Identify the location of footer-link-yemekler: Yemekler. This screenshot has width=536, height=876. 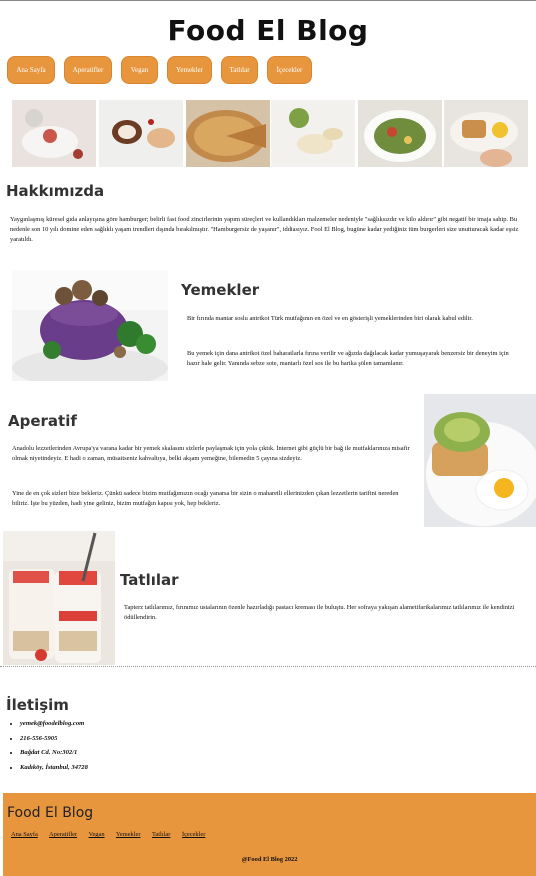
(128, 834).